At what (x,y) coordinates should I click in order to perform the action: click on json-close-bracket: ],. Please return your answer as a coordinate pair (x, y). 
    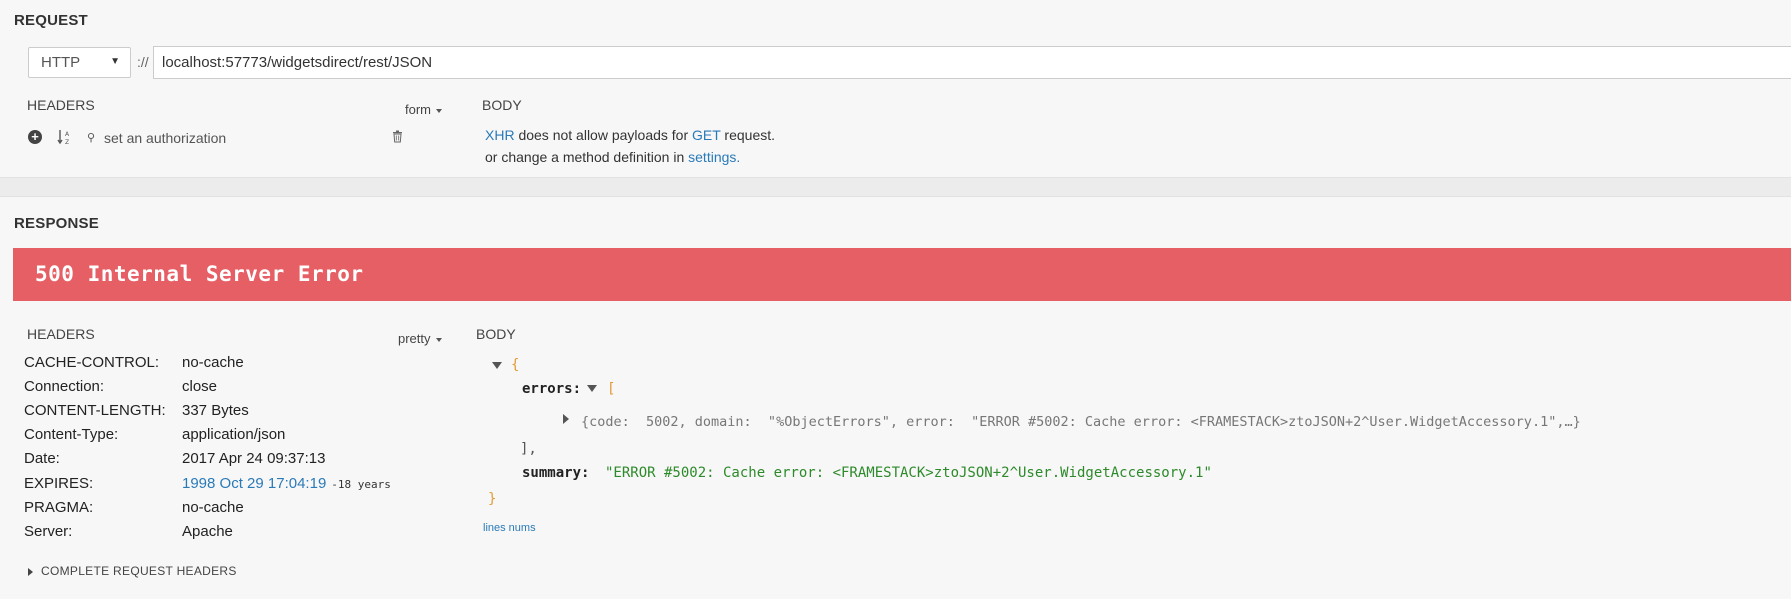
    Looking at the image, I should click on (528, 449).